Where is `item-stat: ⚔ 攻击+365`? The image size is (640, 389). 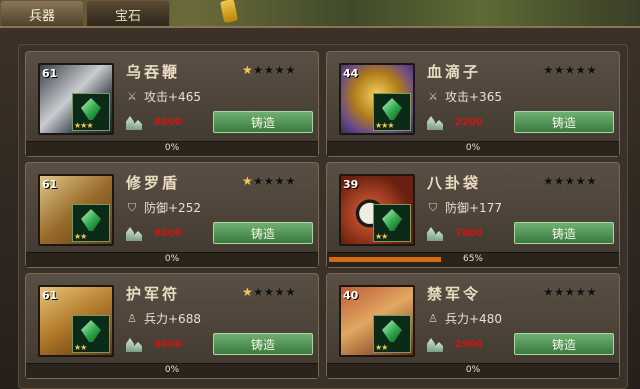
item-stat: ⚔ 攻击+365 is located at coordinates (464, 96).